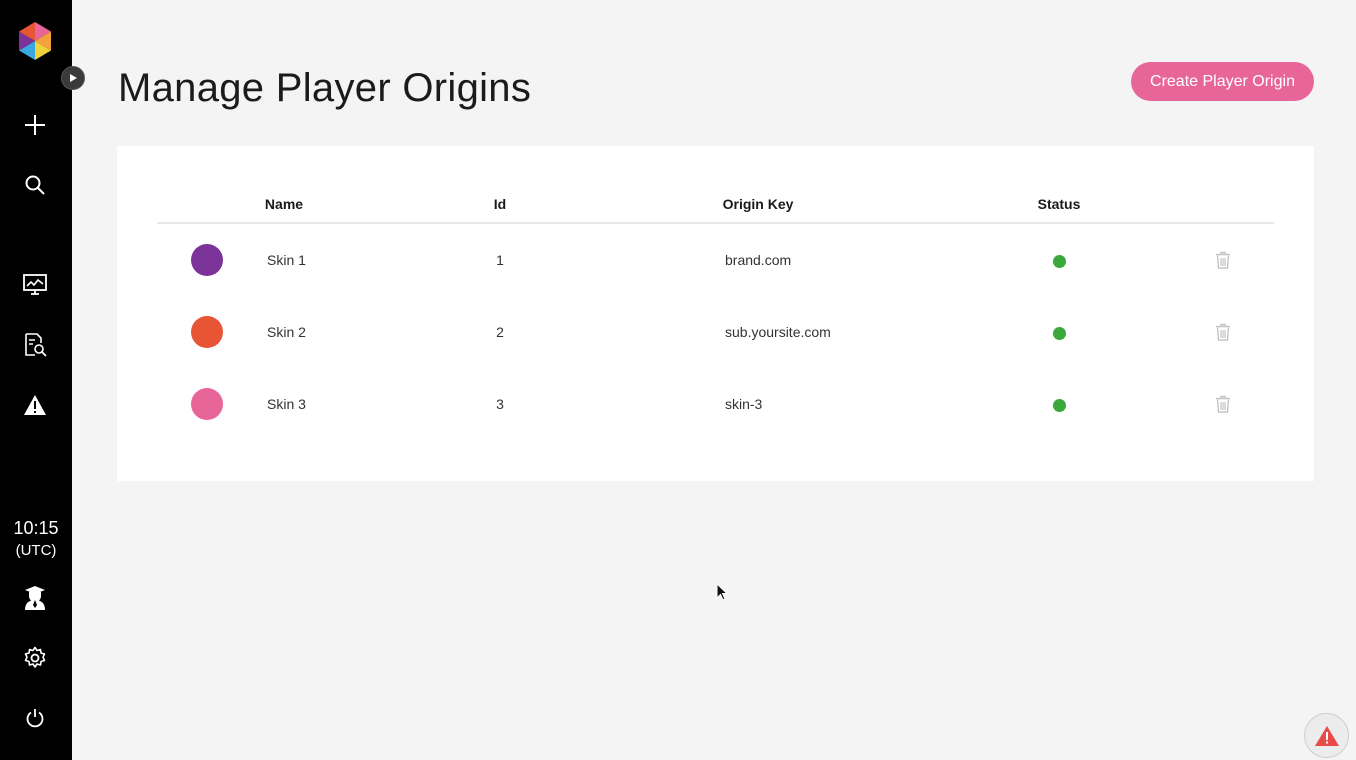 Image resolution: width=1356 pixels, height=760 pixels. What do you see at coordinates (744, 404) in the screenshot?
I see `cell-origin-key: skin-3` at bounding box center [744, 404].